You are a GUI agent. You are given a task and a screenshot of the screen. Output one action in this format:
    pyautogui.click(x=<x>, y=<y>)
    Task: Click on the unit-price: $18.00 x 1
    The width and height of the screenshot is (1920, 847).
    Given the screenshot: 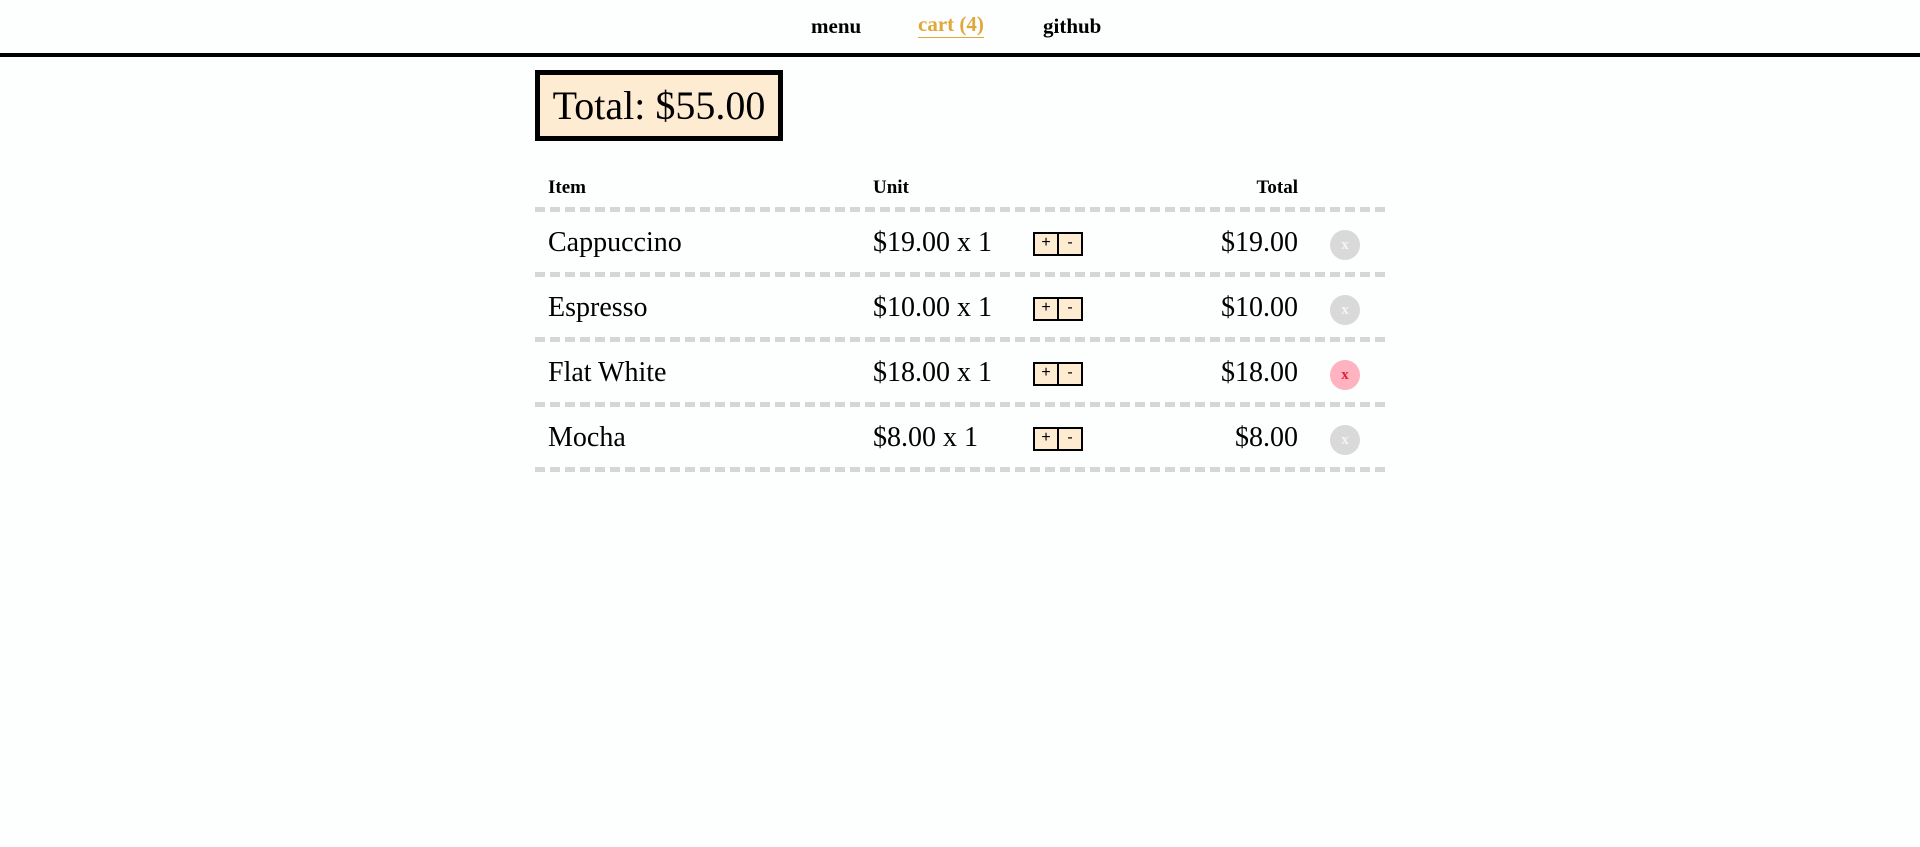 What is the action you would take?
    pyautogui.click(x=932, y=372)
    